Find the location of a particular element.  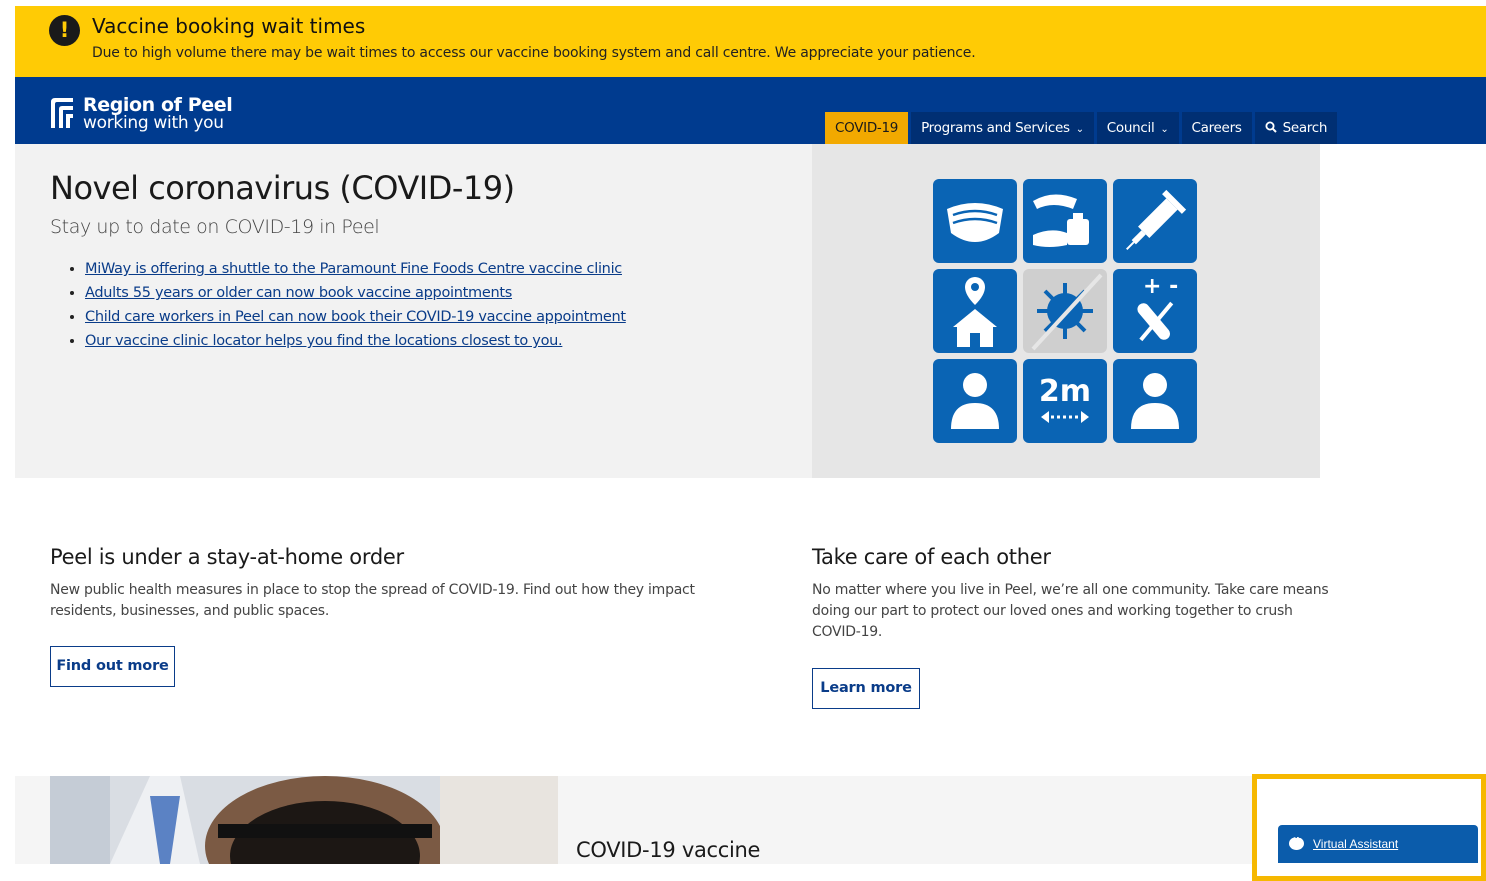

exclamation-icon: ! is located at coordinates (64, 30).